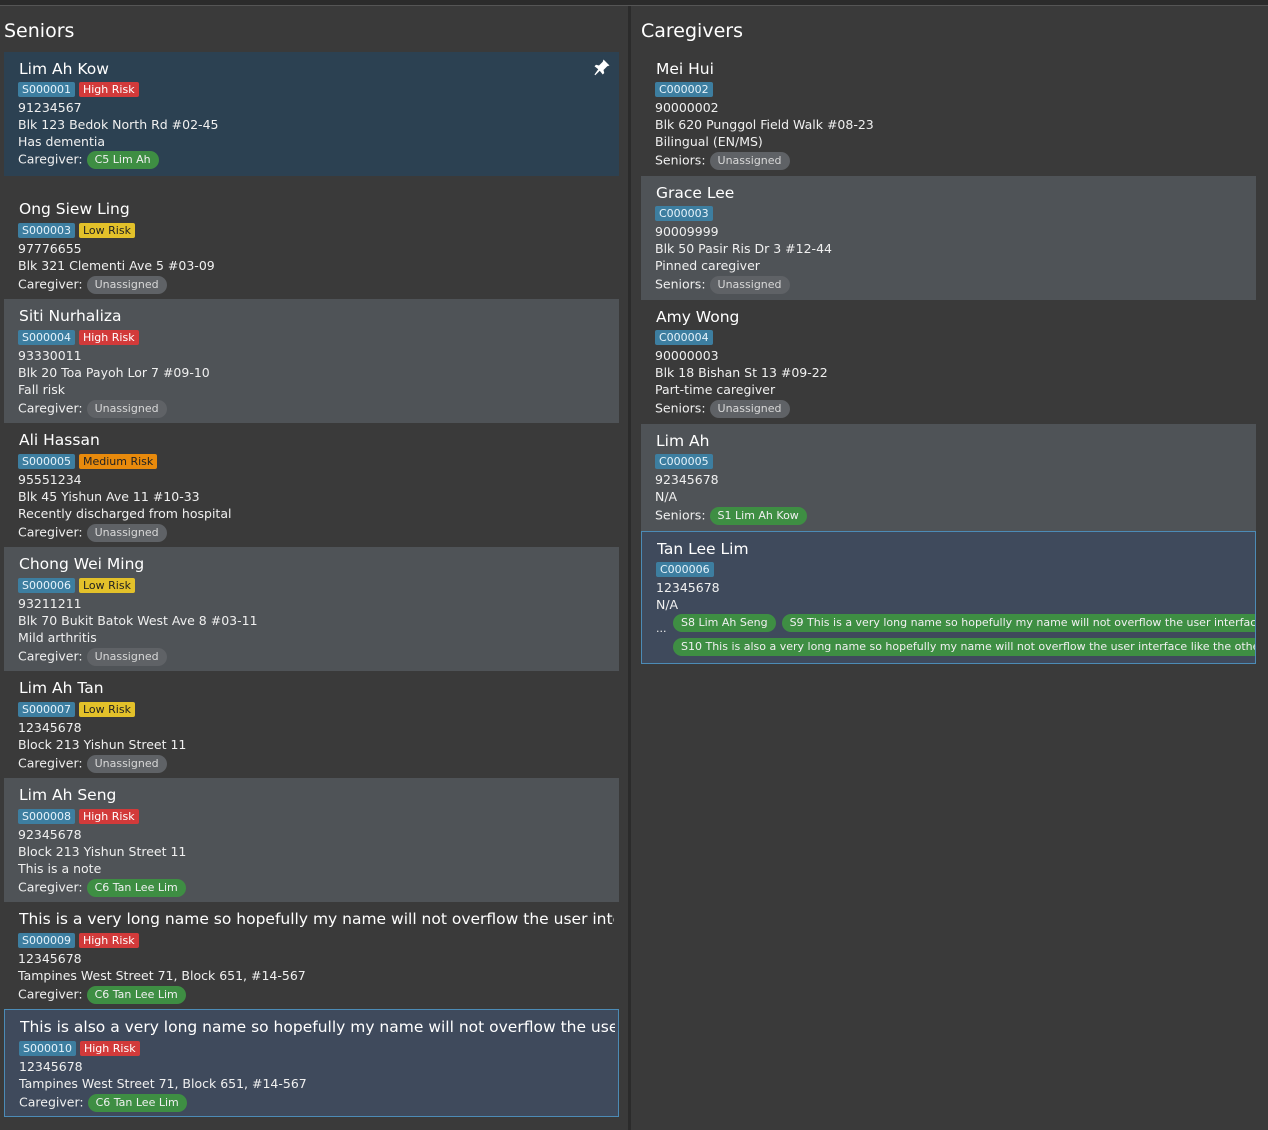 The height and width of the screenshot is (1130, 1268). Describe the element at coordinates (50, 834) in the screenshot. I see `senior-phone: 92345678` at that location.